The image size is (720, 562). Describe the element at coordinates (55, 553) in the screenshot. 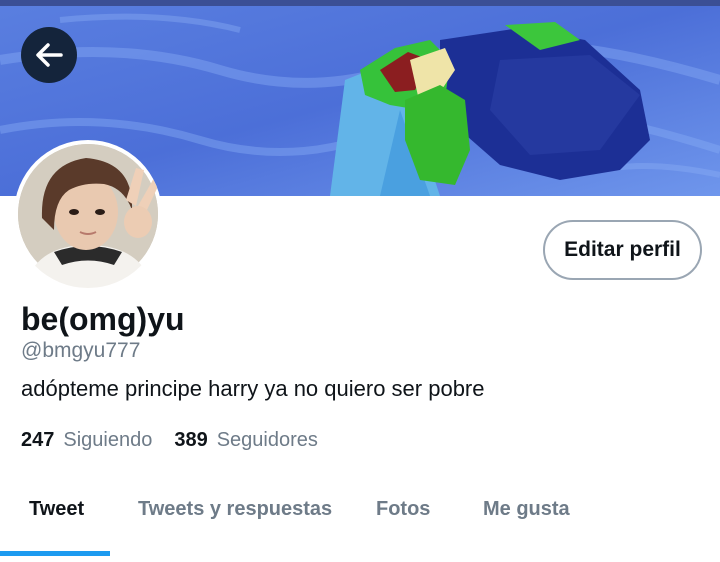

I see `active-tab-indicator` at that location.